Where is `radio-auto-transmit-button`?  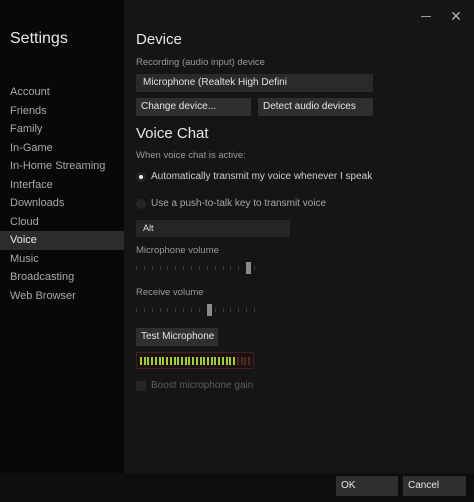 radio-auto-transmit-button is located at coordinates (141, 177).